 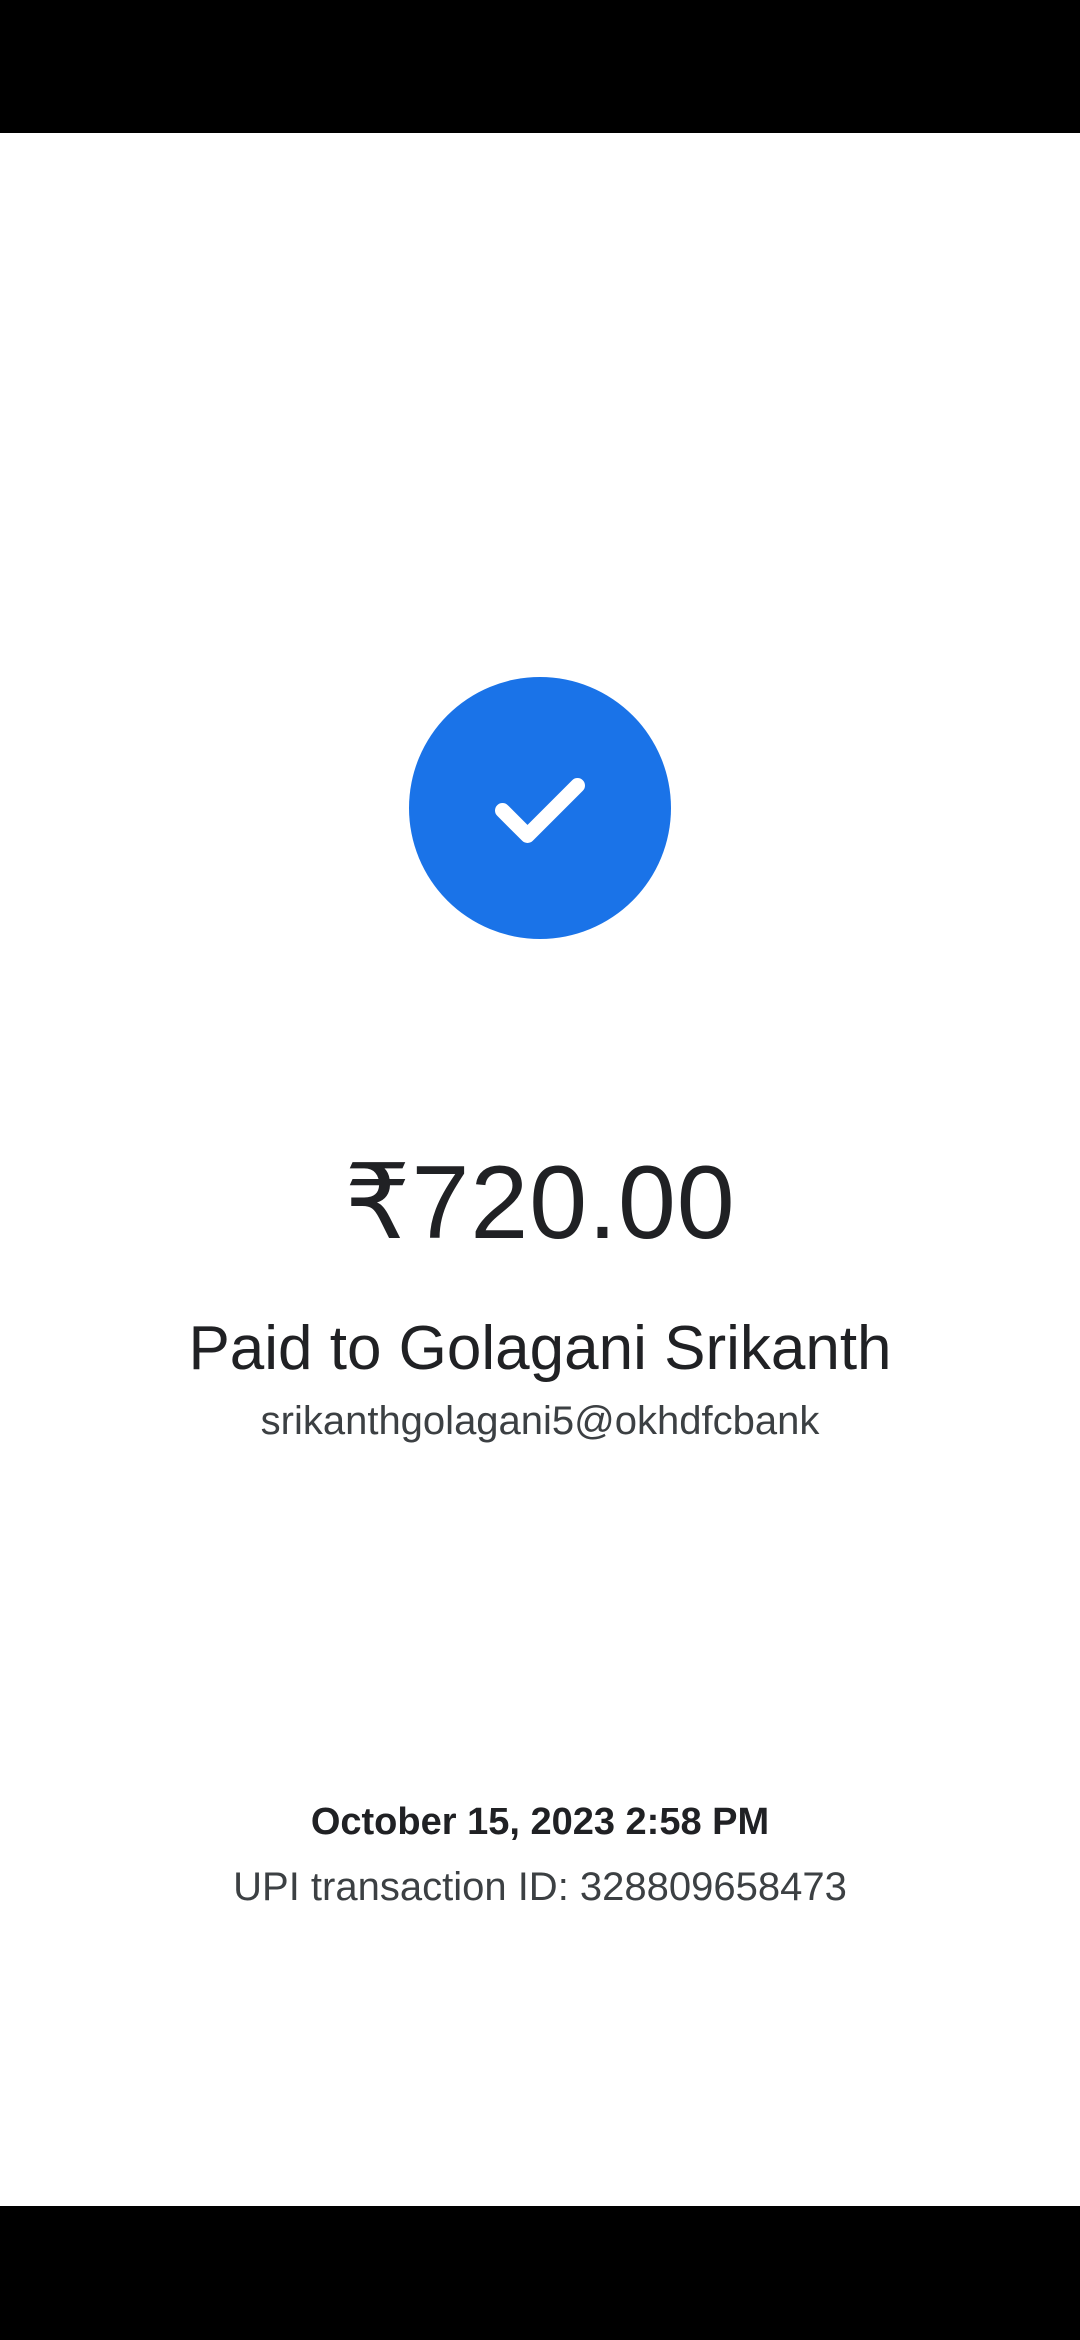 I want to click on payment-amount: ₹720.00, so click(x=540, y=1203).